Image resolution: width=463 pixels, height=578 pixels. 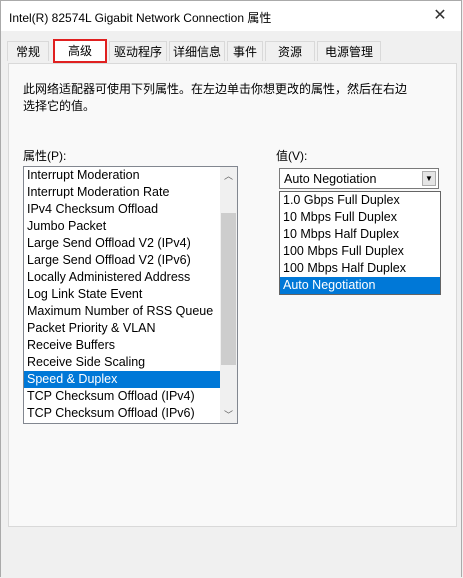 I want to click on tab-driver: 驱动程序, so click(x=138, y=51).